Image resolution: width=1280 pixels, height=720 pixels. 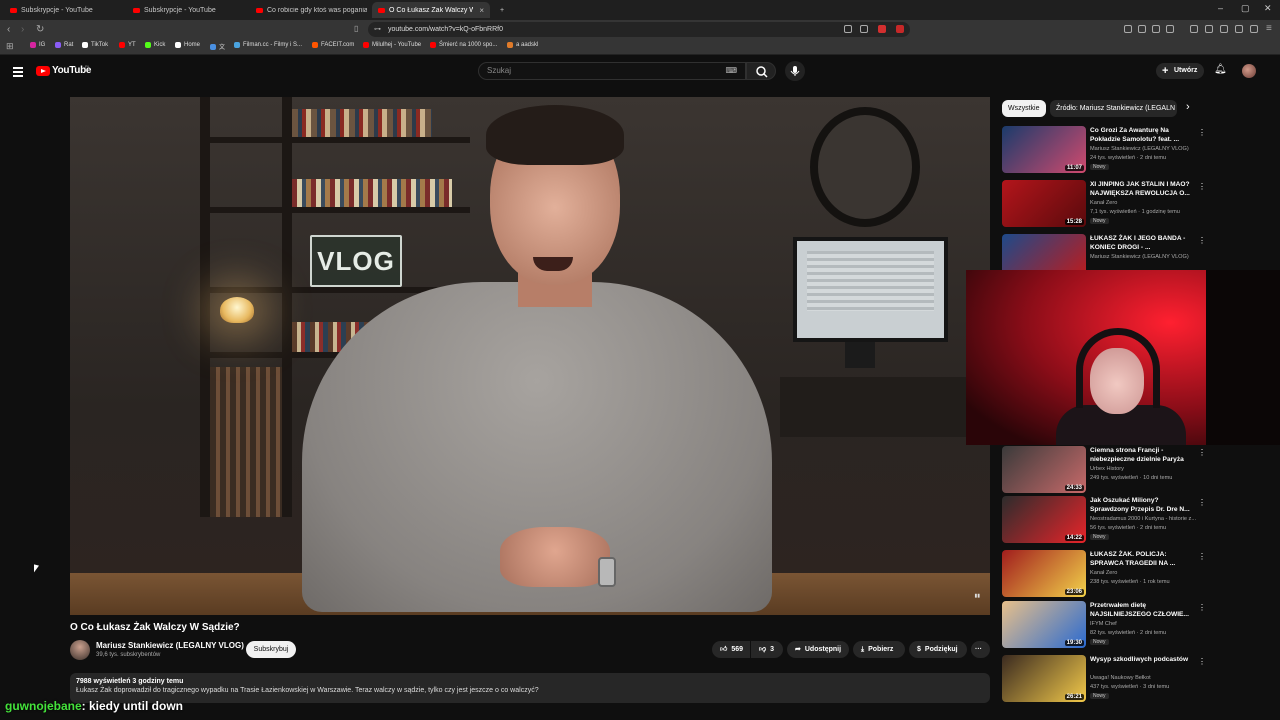 I want to click on page-scrollbar, so click(x=1275, y=380).